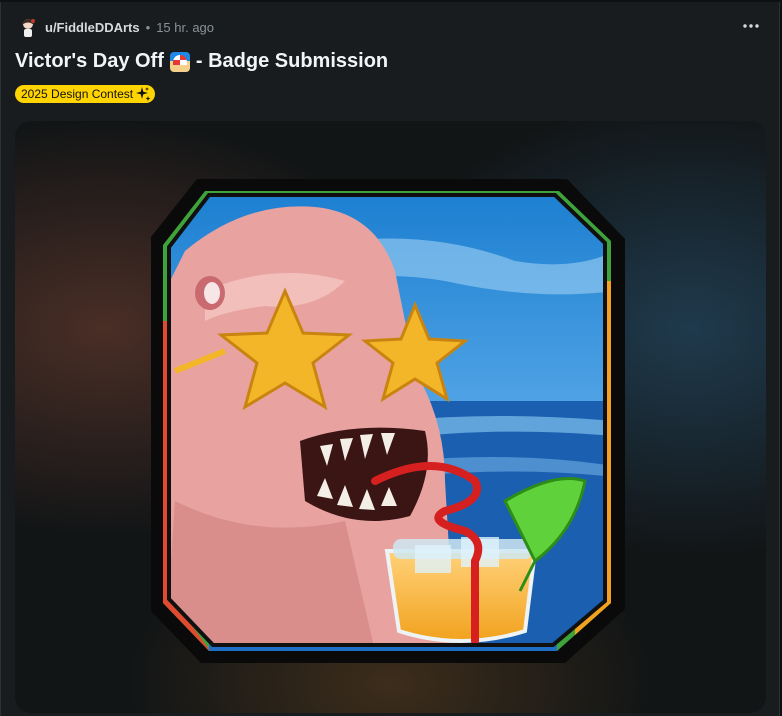 The image size is (782, 716). I want to click on more-options-button, so click(751, 26).